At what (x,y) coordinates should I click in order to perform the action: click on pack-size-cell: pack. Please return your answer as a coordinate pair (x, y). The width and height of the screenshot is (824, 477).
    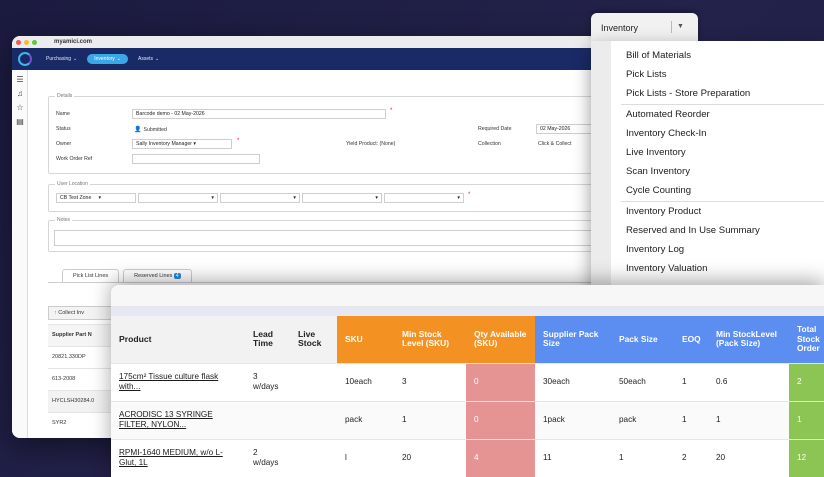
    Looking at the image, I should click on (642, 419).